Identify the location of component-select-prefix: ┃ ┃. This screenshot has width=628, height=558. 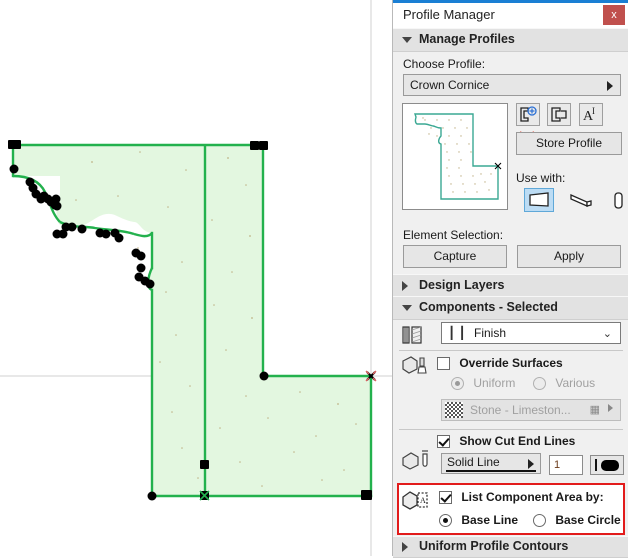
(457, 333).